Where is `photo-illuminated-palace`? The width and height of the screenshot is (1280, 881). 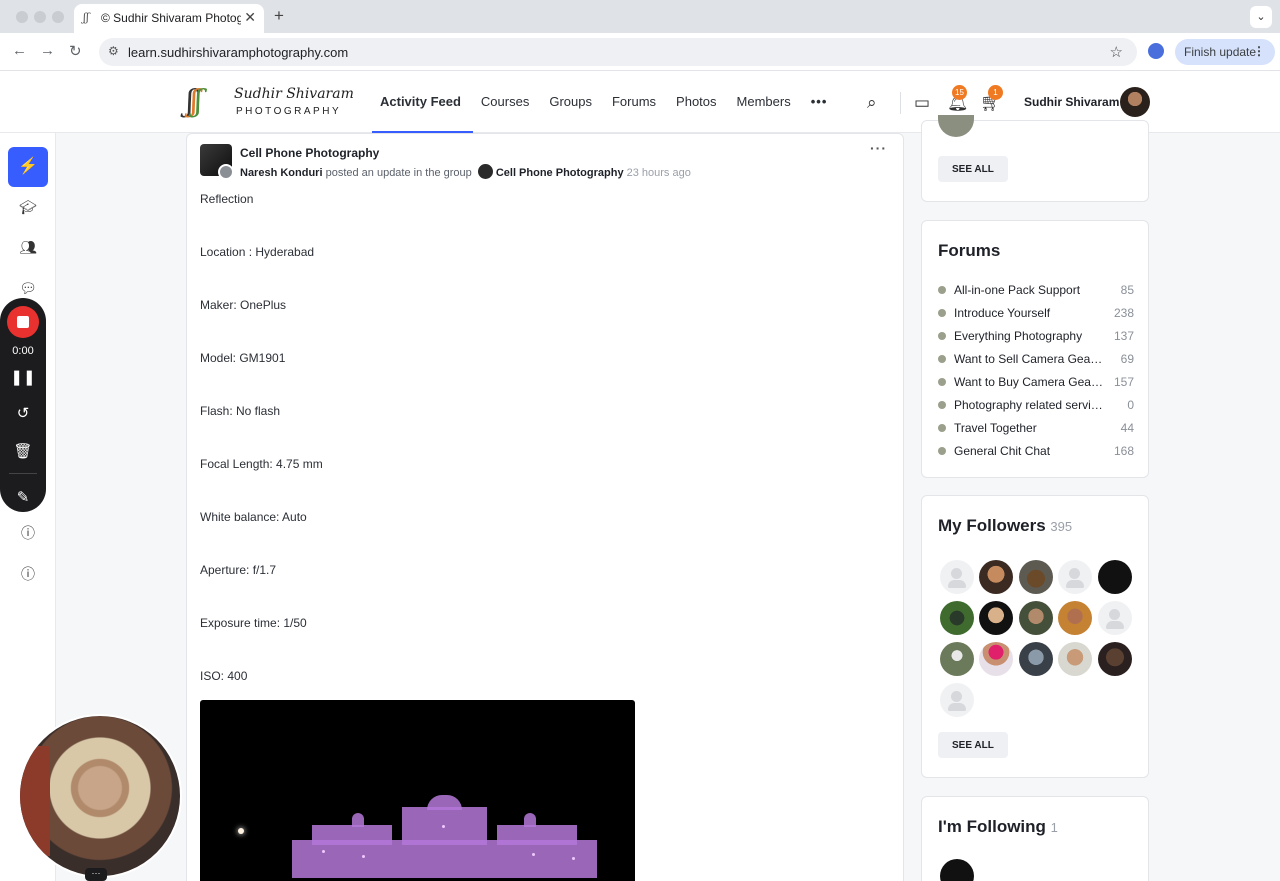 photo-illuminated-palace is located at coordinates (444, 838).